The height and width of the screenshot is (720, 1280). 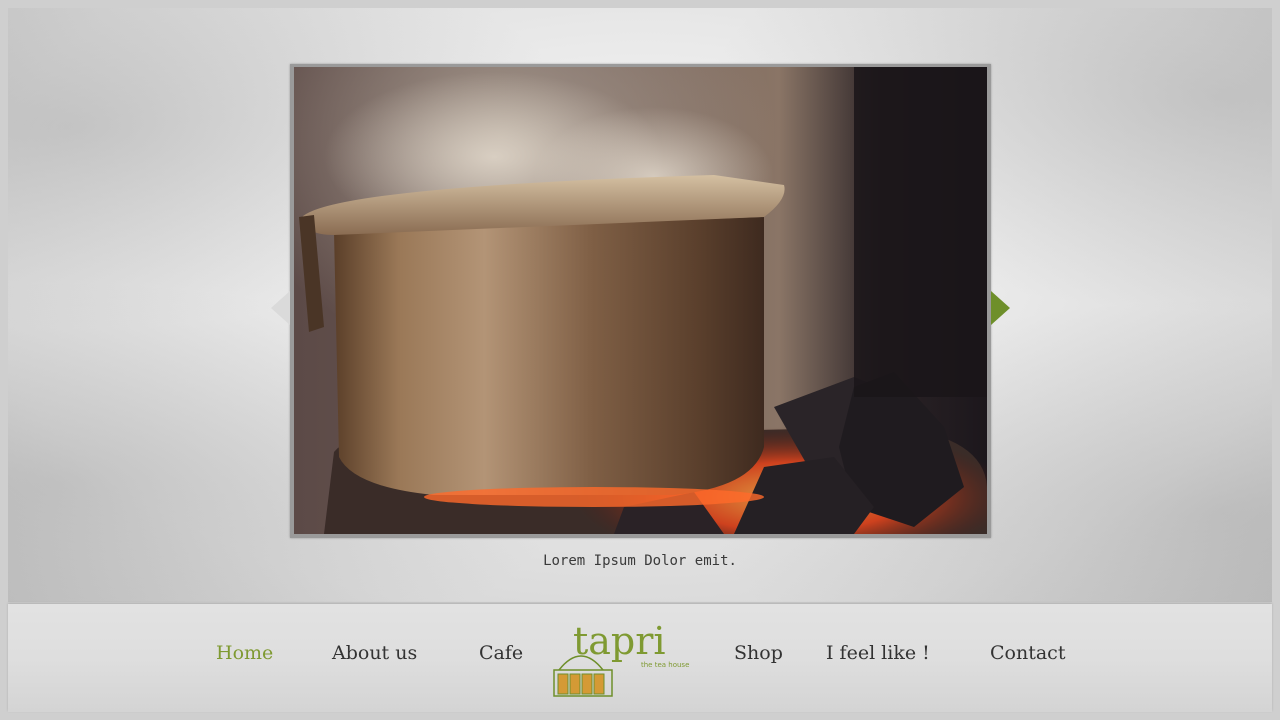 I want to click on nav-contact: Contact, so click(x=1027, y=653).